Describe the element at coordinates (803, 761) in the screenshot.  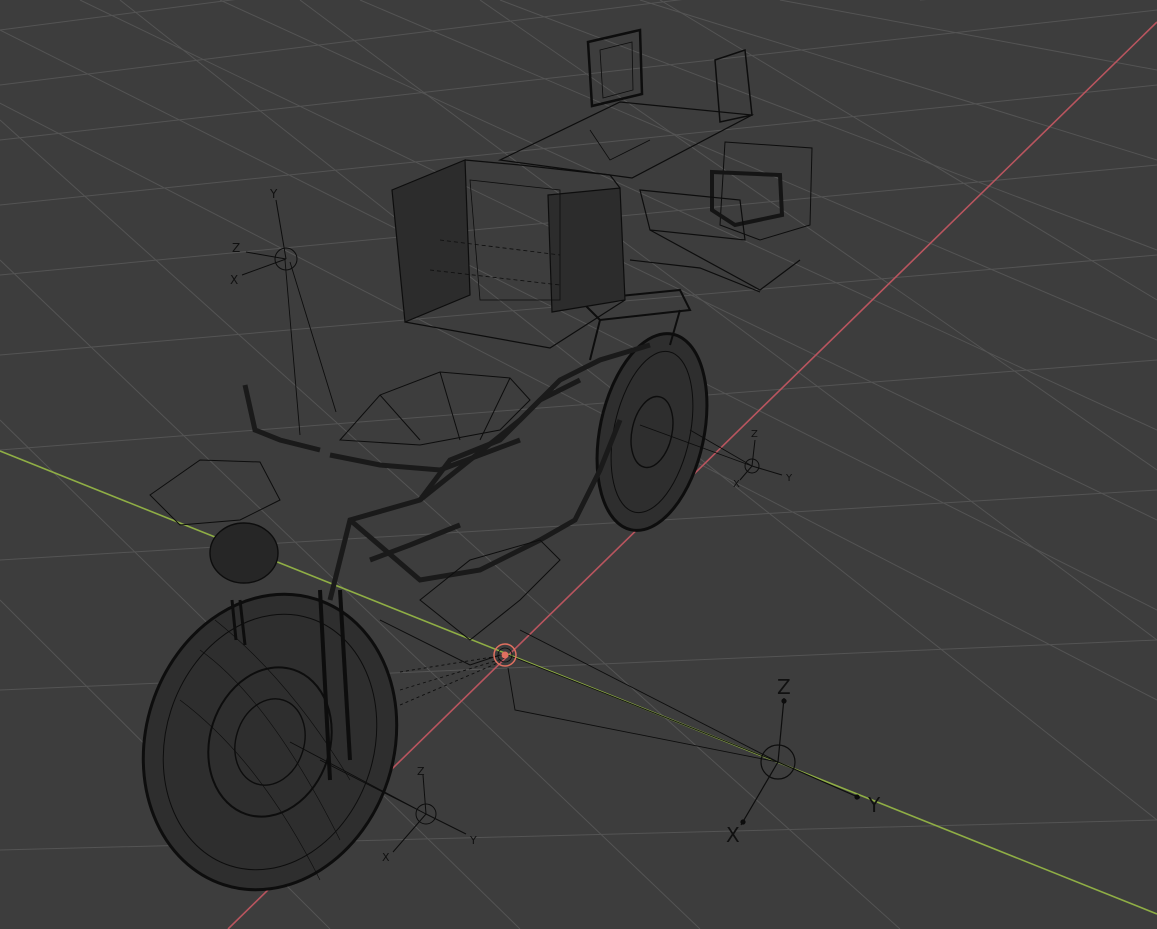
I see `empty-large-right: Z Y X` at that location.